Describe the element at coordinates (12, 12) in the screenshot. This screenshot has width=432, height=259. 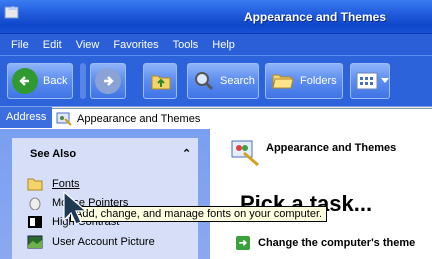
I see `folder-window-icon` at that location.